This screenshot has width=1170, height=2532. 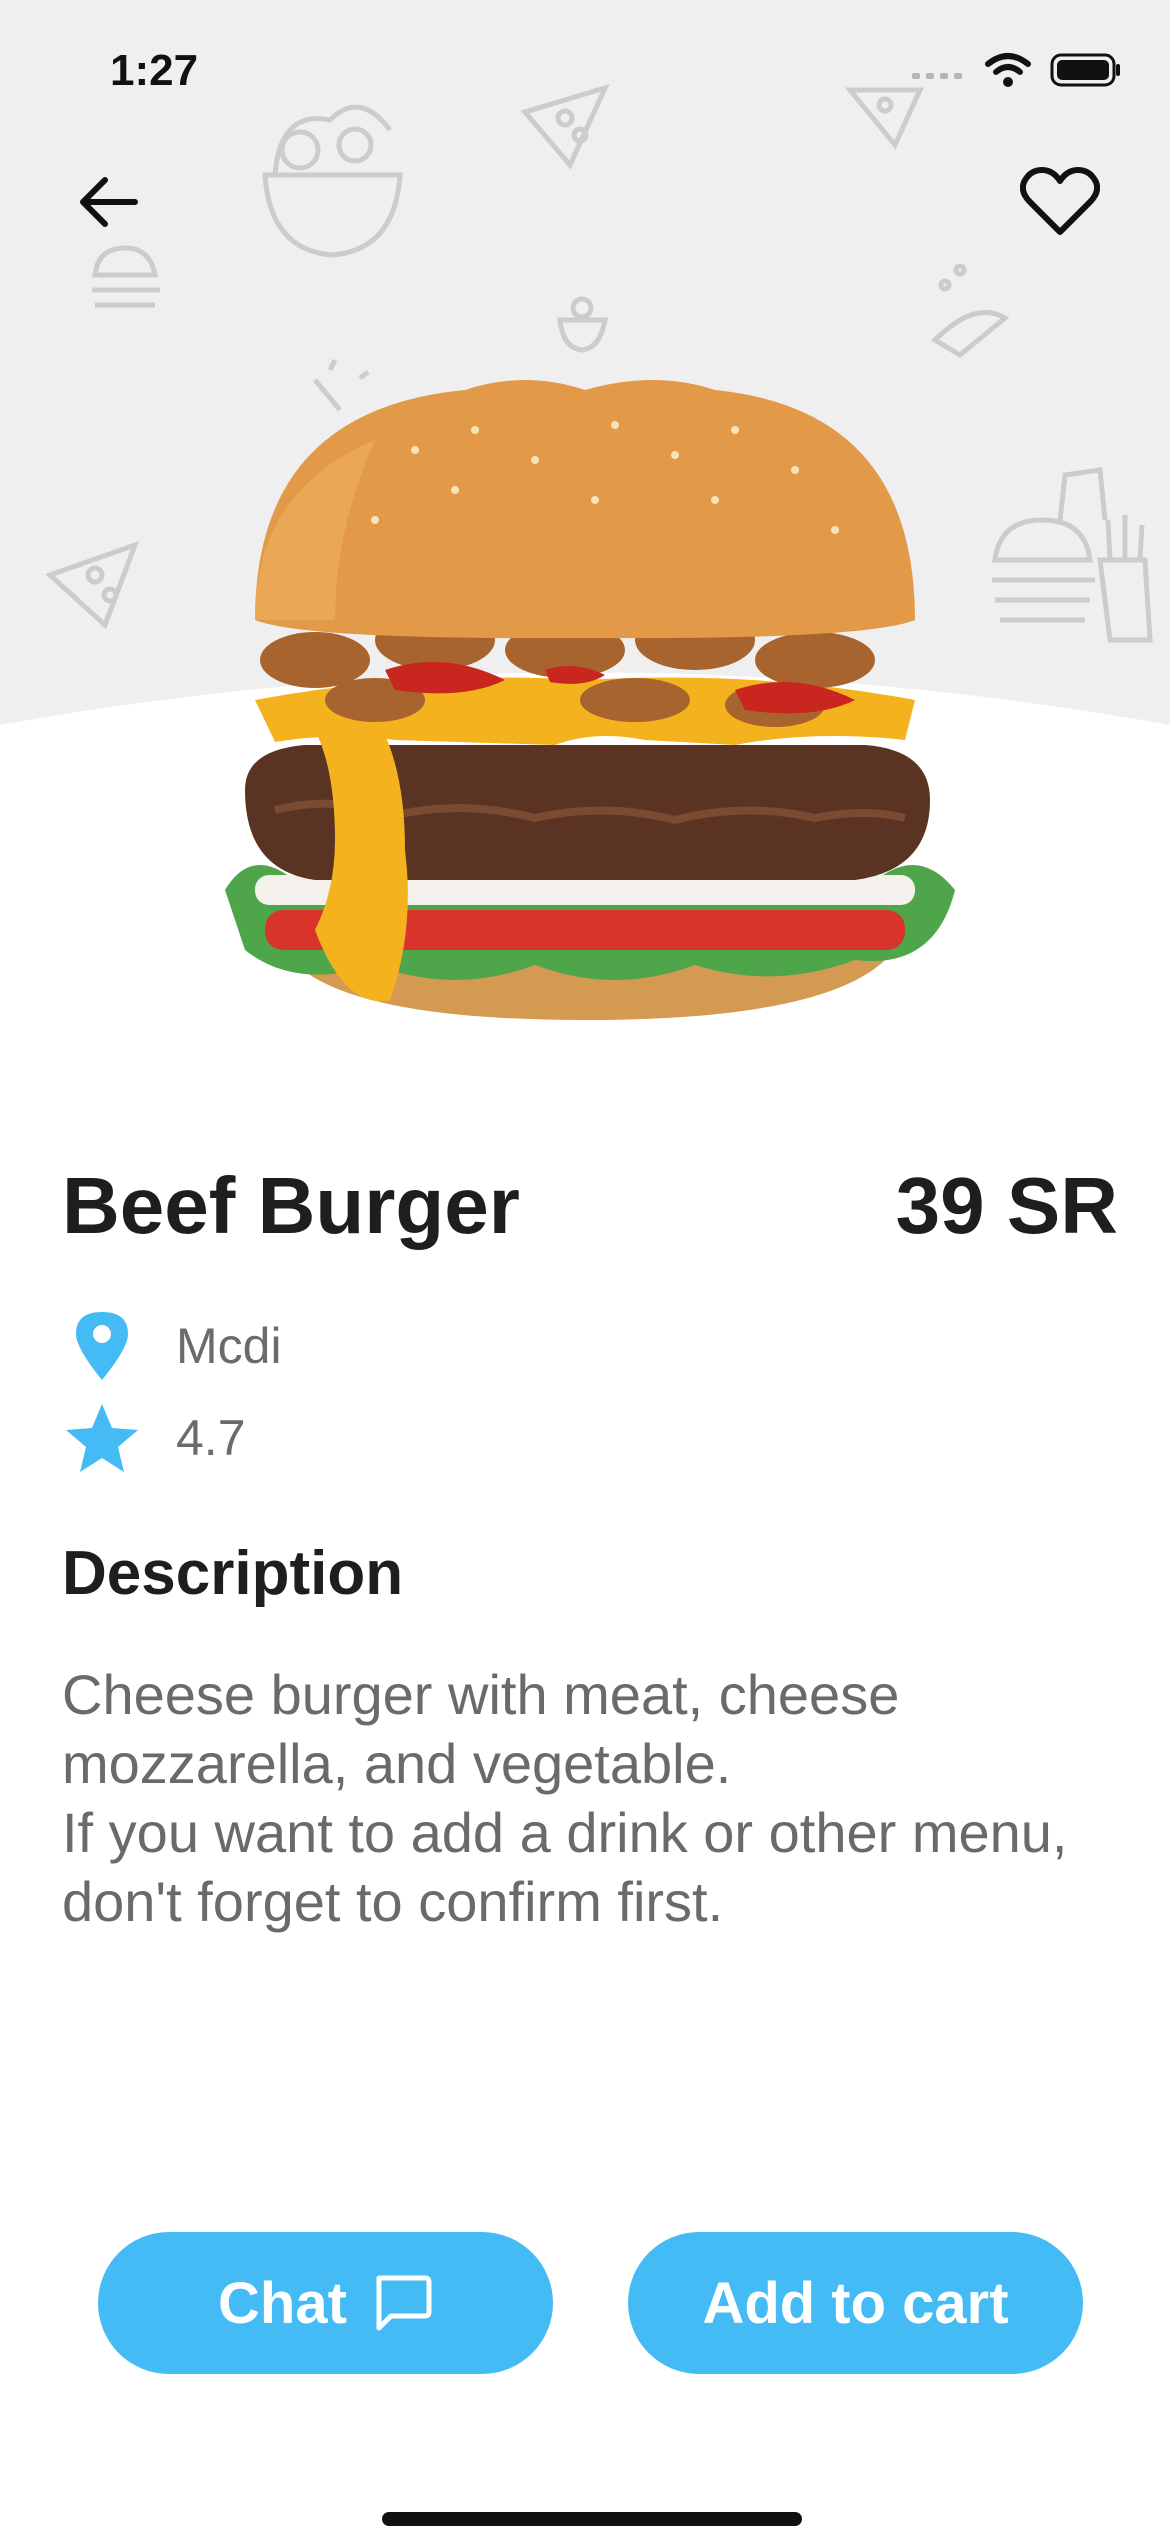 I want to click on location-pin-icon, so click(x=102, y=1346).